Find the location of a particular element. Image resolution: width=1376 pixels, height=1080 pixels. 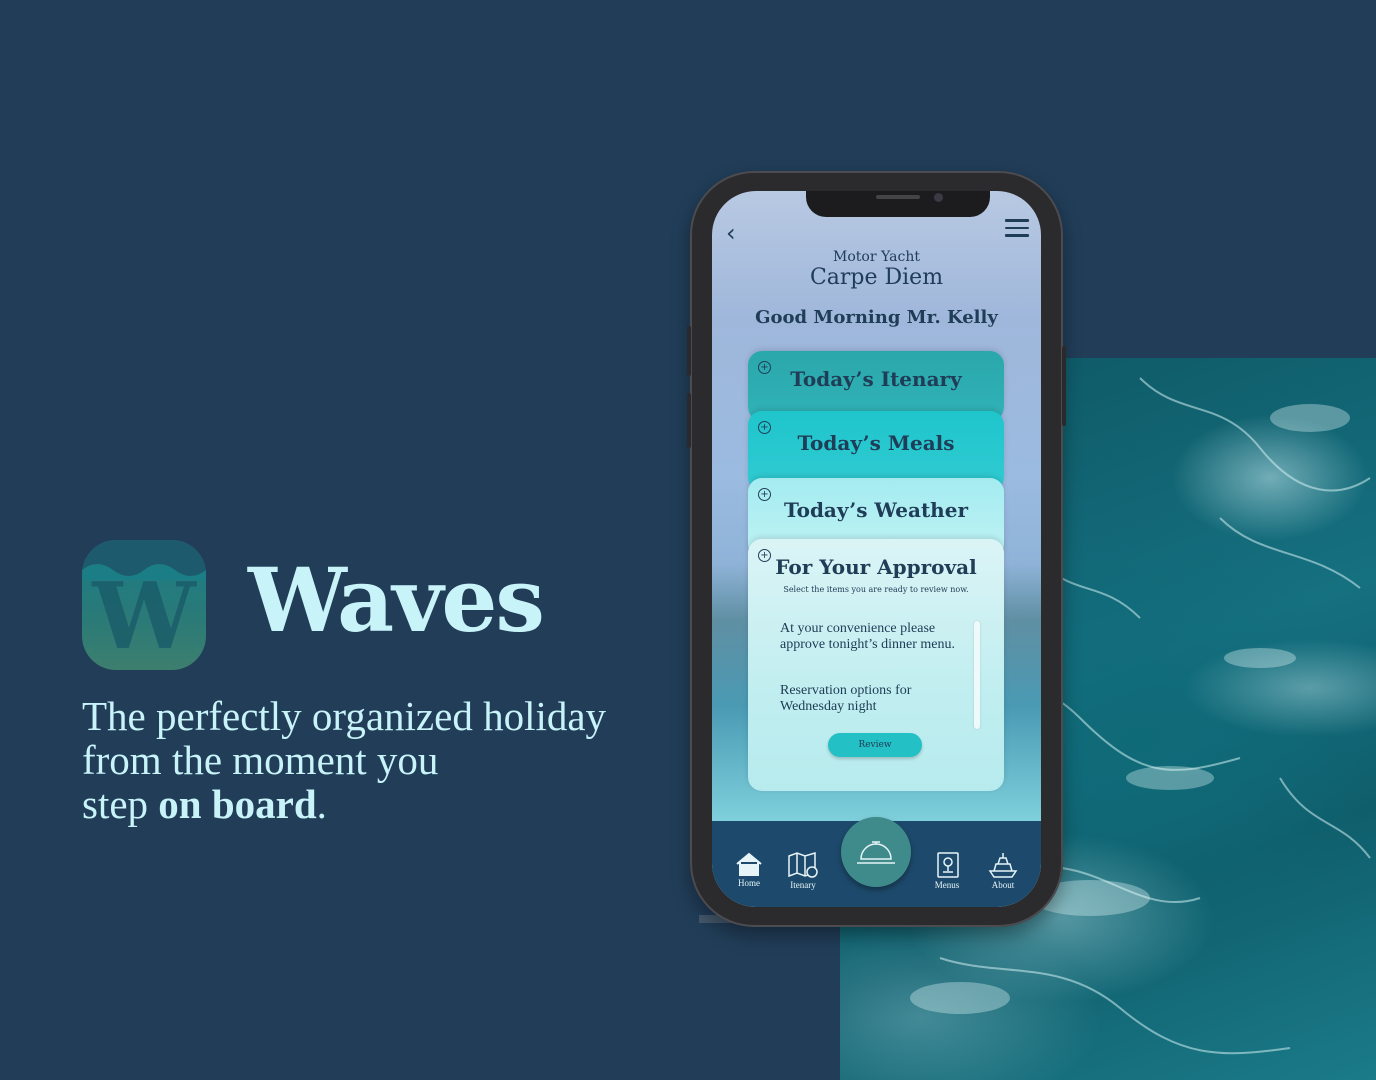

nav-menus: Menus is located at coordinates (947, 870).